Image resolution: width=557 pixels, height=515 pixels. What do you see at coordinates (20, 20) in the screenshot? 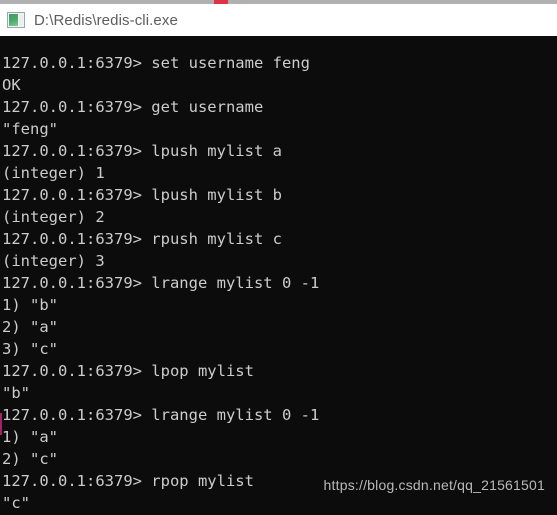
I see `console-app-icon-right` at bounding box center [20, 20].